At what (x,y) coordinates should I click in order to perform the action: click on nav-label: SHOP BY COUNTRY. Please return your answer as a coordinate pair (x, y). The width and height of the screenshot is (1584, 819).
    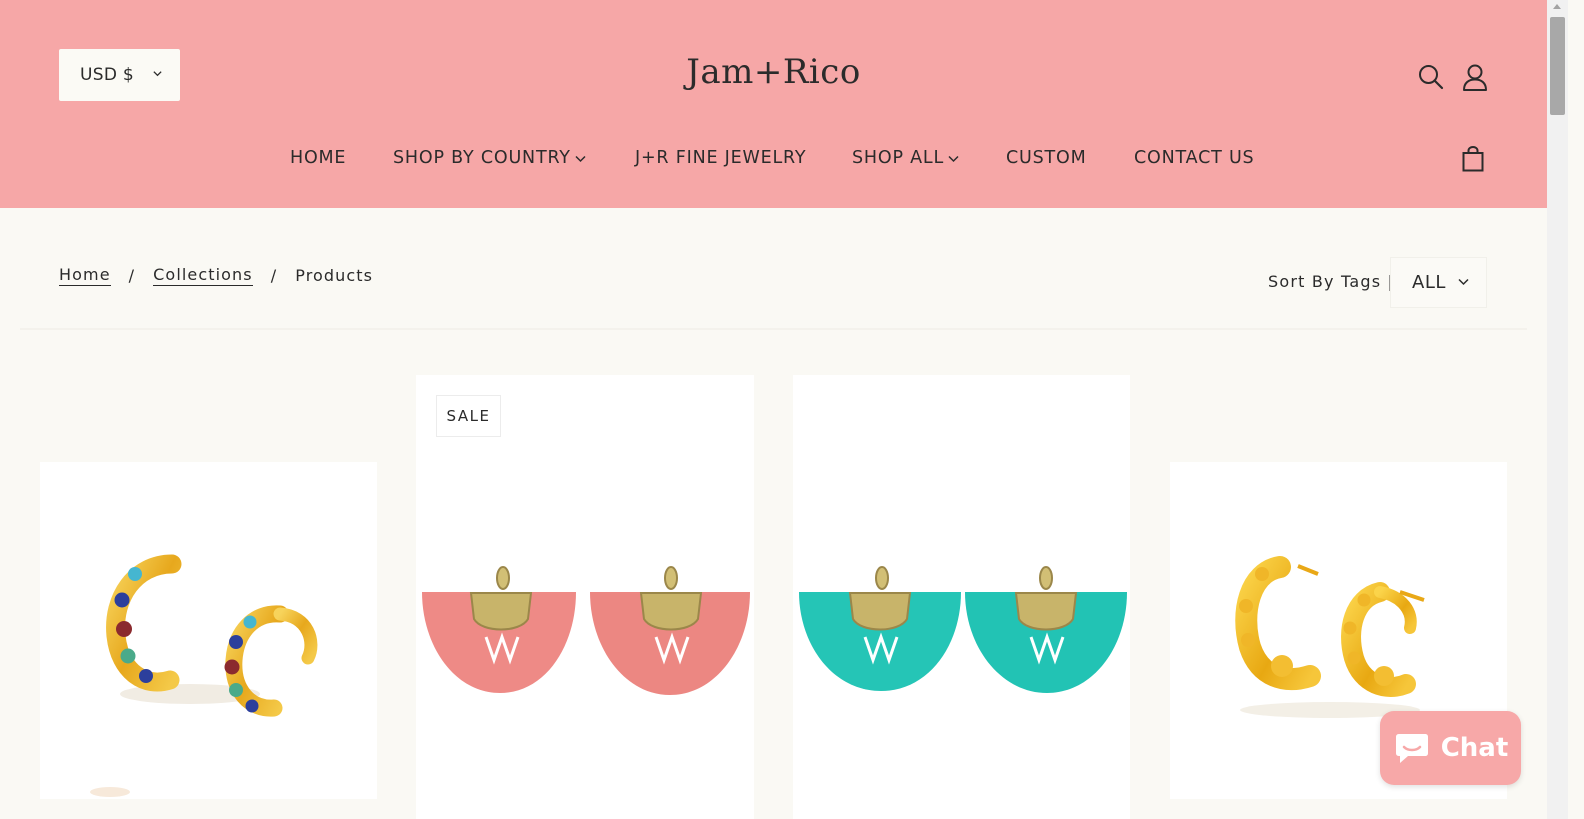
    Looking at the image, I should click on (482, 158).